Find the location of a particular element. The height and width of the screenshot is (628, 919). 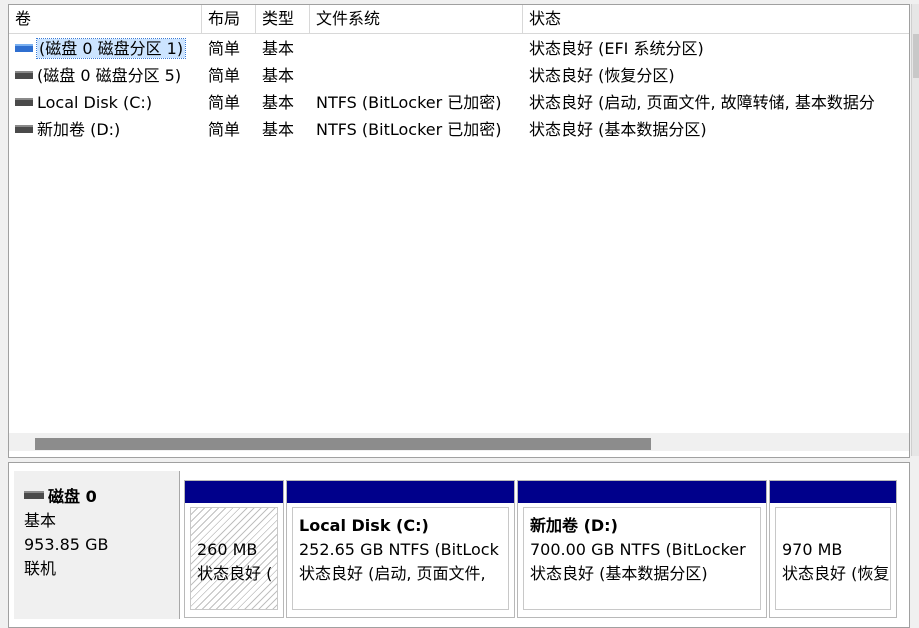

partition-name: Local Disk (C:) is located at coordinates (364, 525).